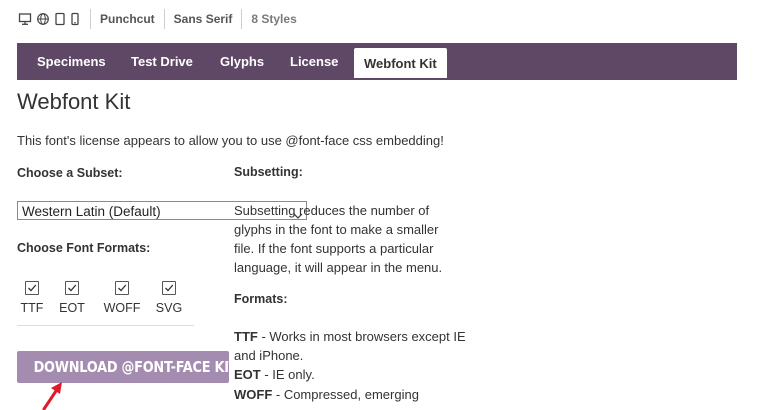 The width and height of the screenshot is (758, 410). Describe the element at coordinates (204, 19) in the screenshot. I see `font-category: Sans Serif` at that location.